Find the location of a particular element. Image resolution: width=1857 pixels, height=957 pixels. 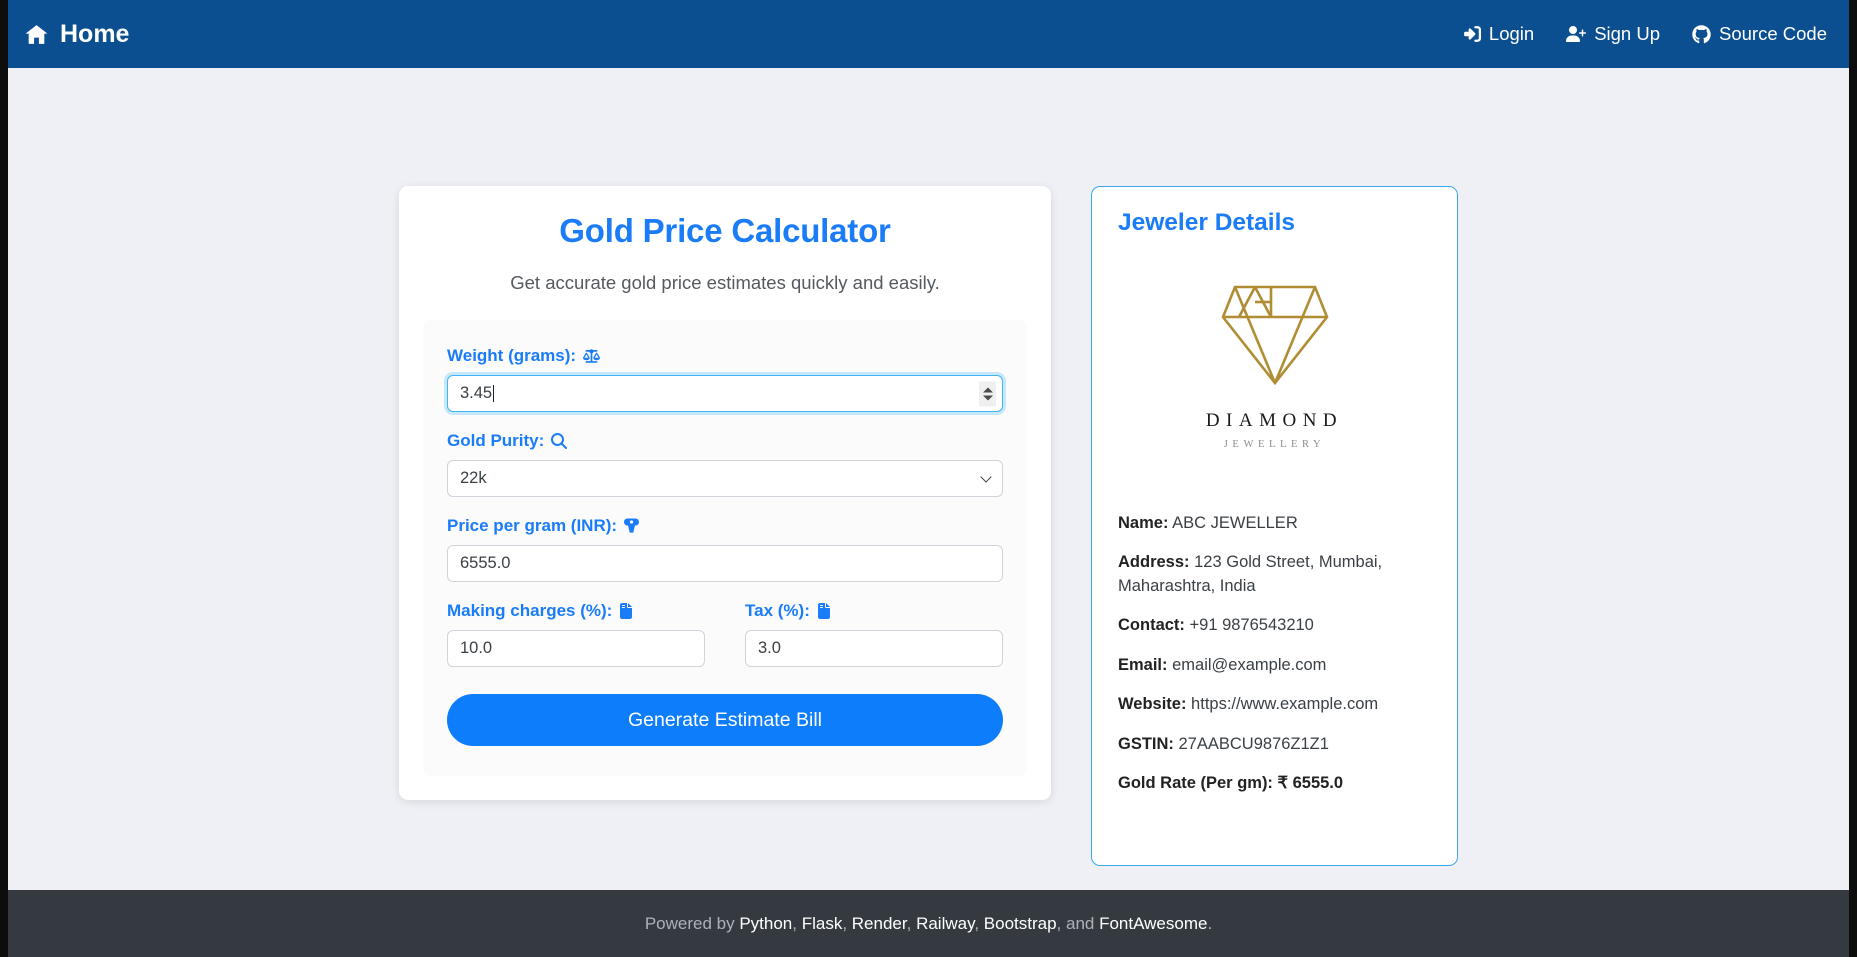

detail-key: Name: is located at coordinates (1143, 523).